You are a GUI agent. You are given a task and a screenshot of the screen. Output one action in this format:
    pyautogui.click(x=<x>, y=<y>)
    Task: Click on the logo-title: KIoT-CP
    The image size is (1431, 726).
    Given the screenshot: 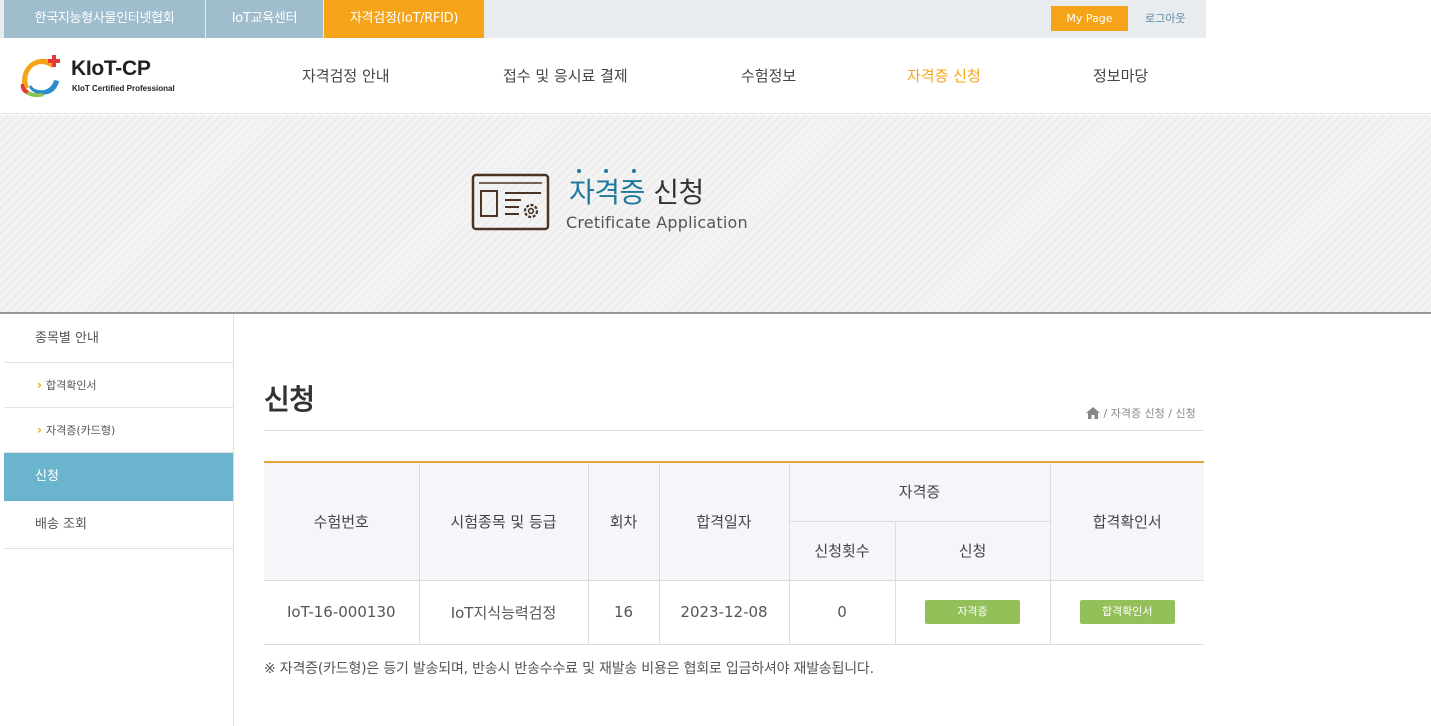 What is the action you would take?
    pyautogui.click(x=111, y=68)
    